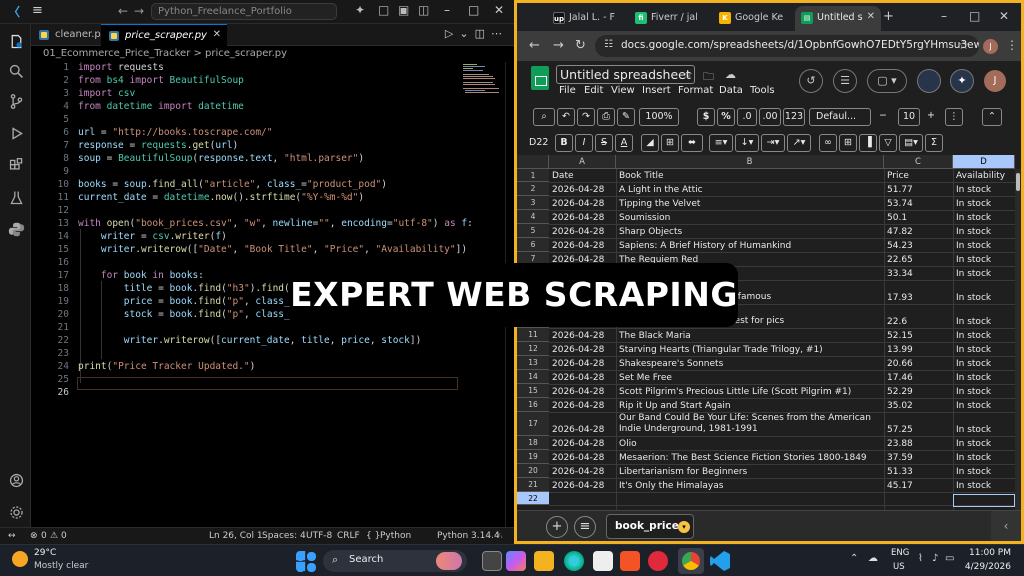 This screenshot has height=576, width=1024. What do you see at coordinates (564, 143) in the screenshot?
I see `bold-button: B` at bounding box center [564, 143].